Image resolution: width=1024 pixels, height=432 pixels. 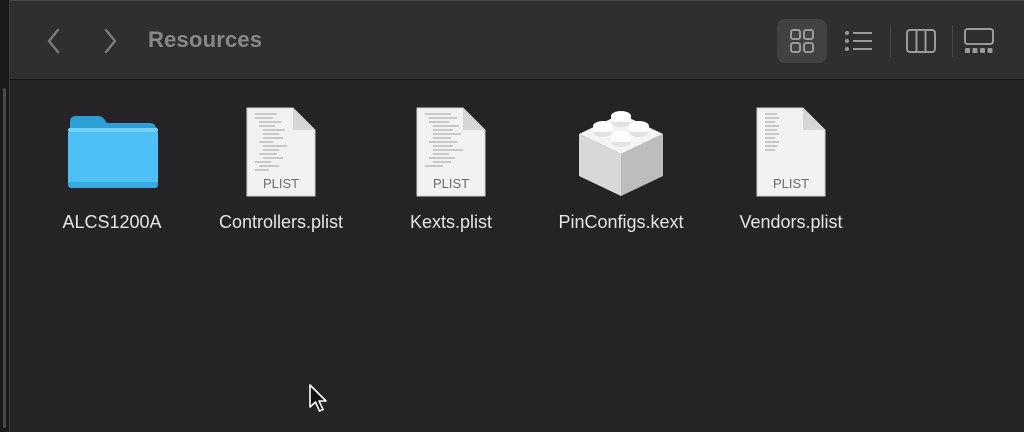 I want to click on file-item-controllers-plist: PLIST Controllers.plist, so click(x=281, y=167).